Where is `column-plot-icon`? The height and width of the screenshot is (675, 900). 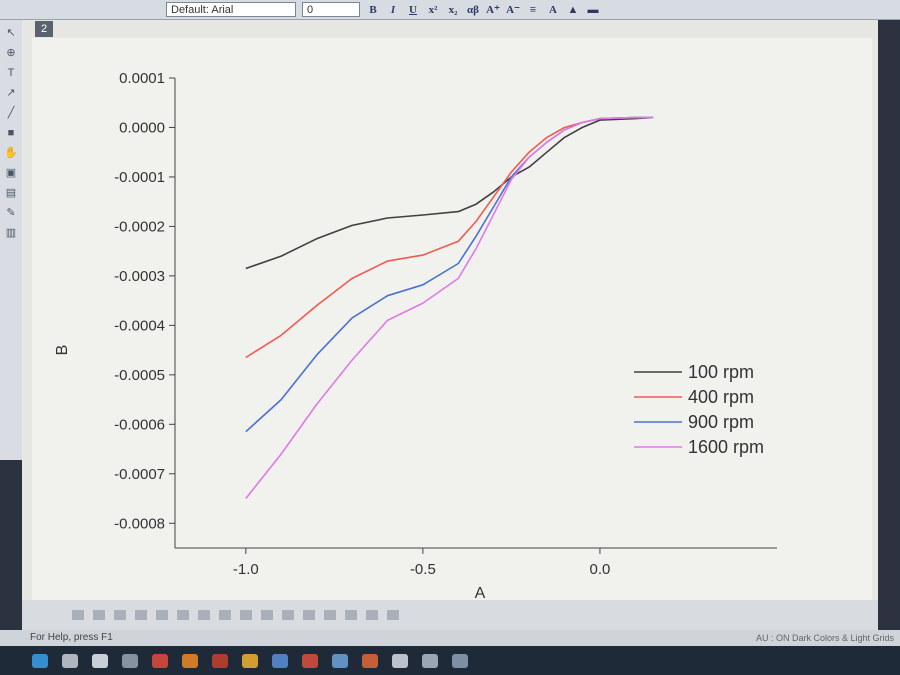 column-plot-icon is located at coordinates (141, 615).